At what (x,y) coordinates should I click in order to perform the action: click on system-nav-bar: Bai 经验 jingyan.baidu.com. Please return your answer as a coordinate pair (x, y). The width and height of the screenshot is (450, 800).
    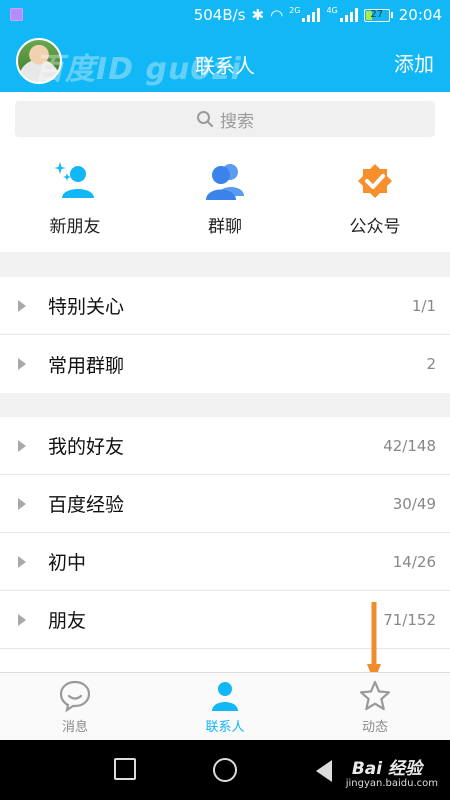
    Looking at the image, I should click on (225, 770).